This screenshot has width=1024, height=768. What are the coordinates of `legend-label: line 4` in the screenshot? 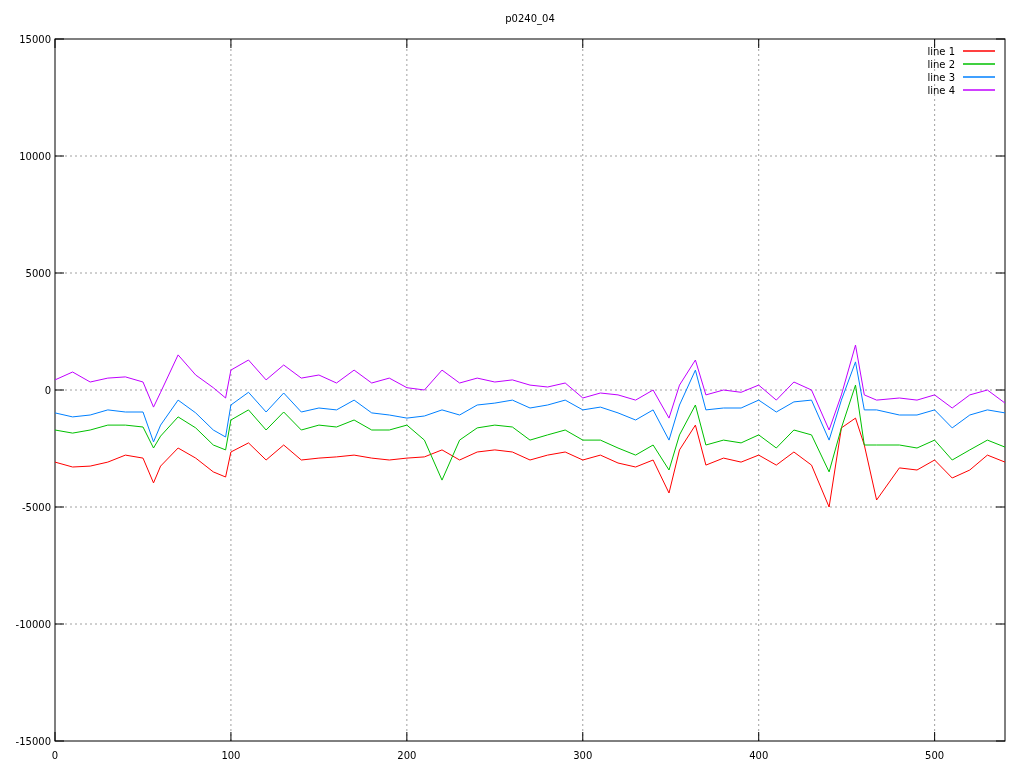 It's located at (941, 90).